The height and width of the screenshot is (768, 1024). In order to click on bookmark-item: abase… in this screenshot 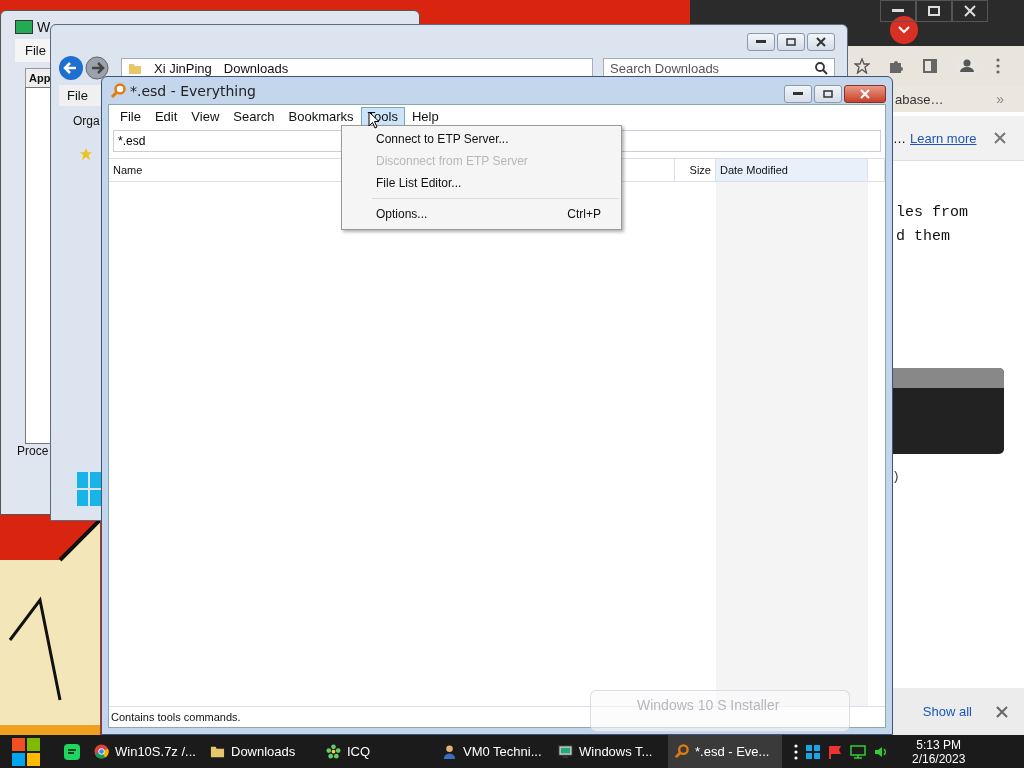, I will do `click(919, 99)`.